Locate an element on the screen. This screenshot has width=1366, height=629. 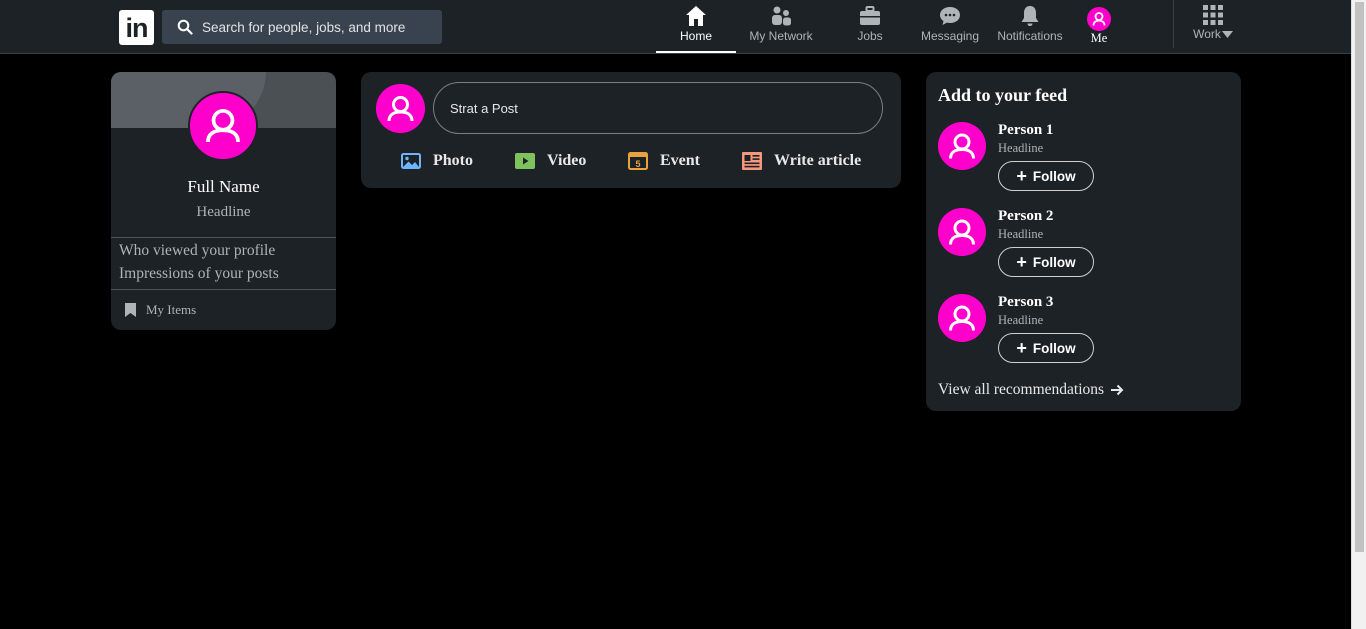
grid-icon is located at coordinates (1213, 15).